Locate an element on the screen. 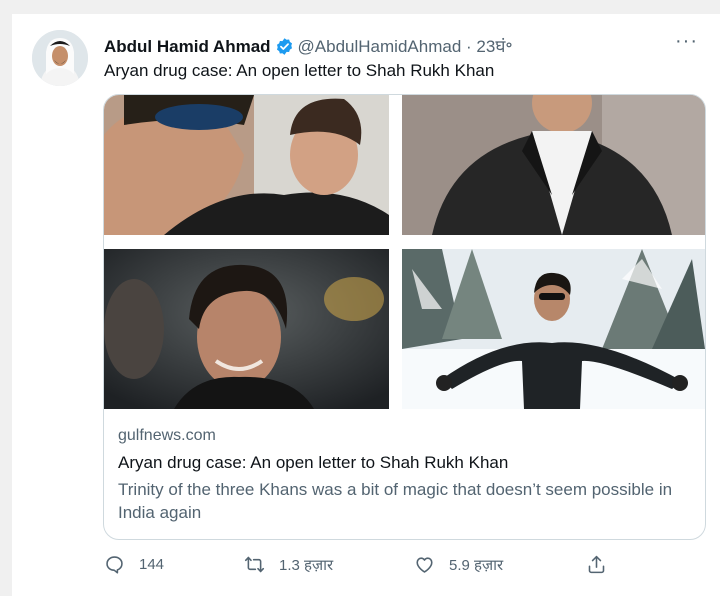 The width and height of the screenshot is (720, 596). avatar is located at coordinates (60, 58).